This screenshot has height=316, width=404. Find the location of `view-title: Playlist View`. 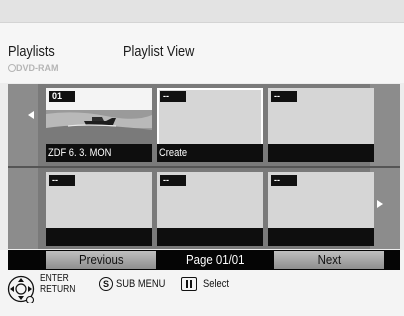

view-title: Playlist View is located at coordinates (159, 51).